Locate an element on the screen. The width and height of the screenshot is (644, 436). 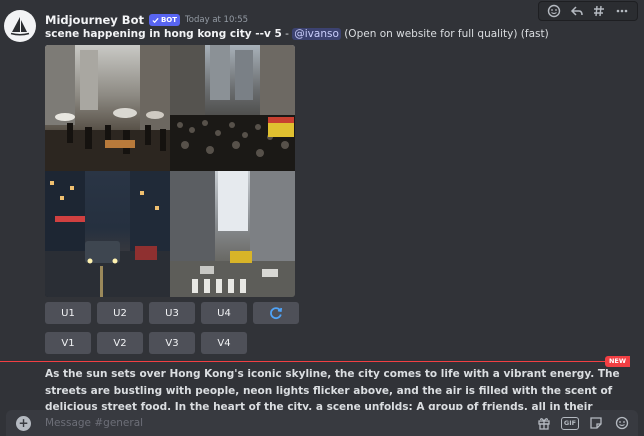
sticker-icon is located at coordinates (596, 423).